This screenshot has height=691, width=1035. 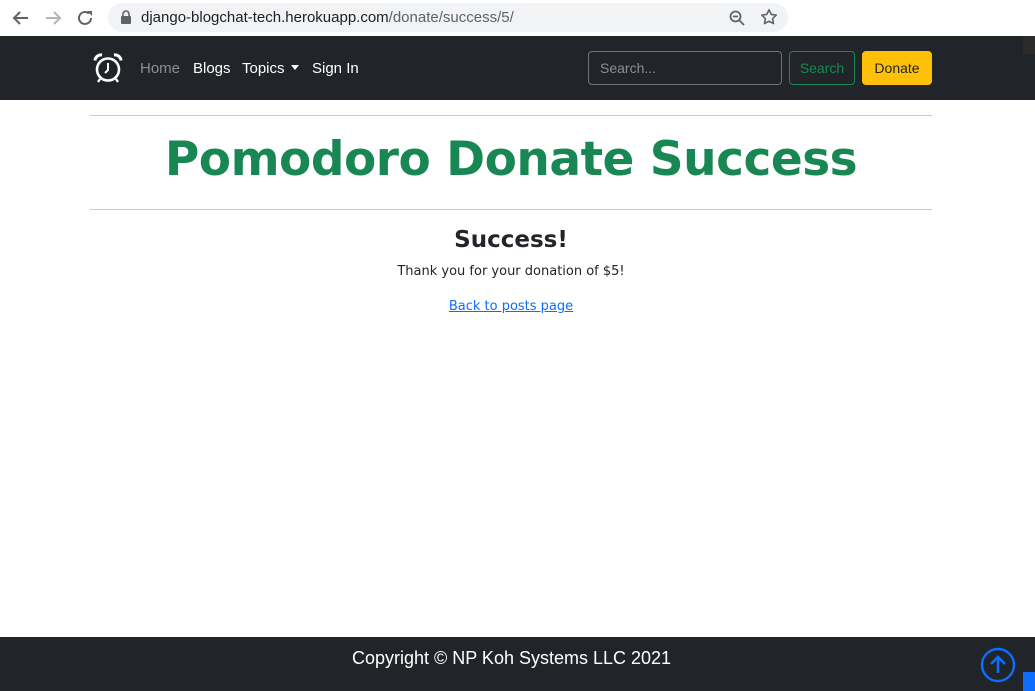 I want to click on site-navbar: Home Blogs Topics Sign In Search Donate, so click(x=517, y=68).